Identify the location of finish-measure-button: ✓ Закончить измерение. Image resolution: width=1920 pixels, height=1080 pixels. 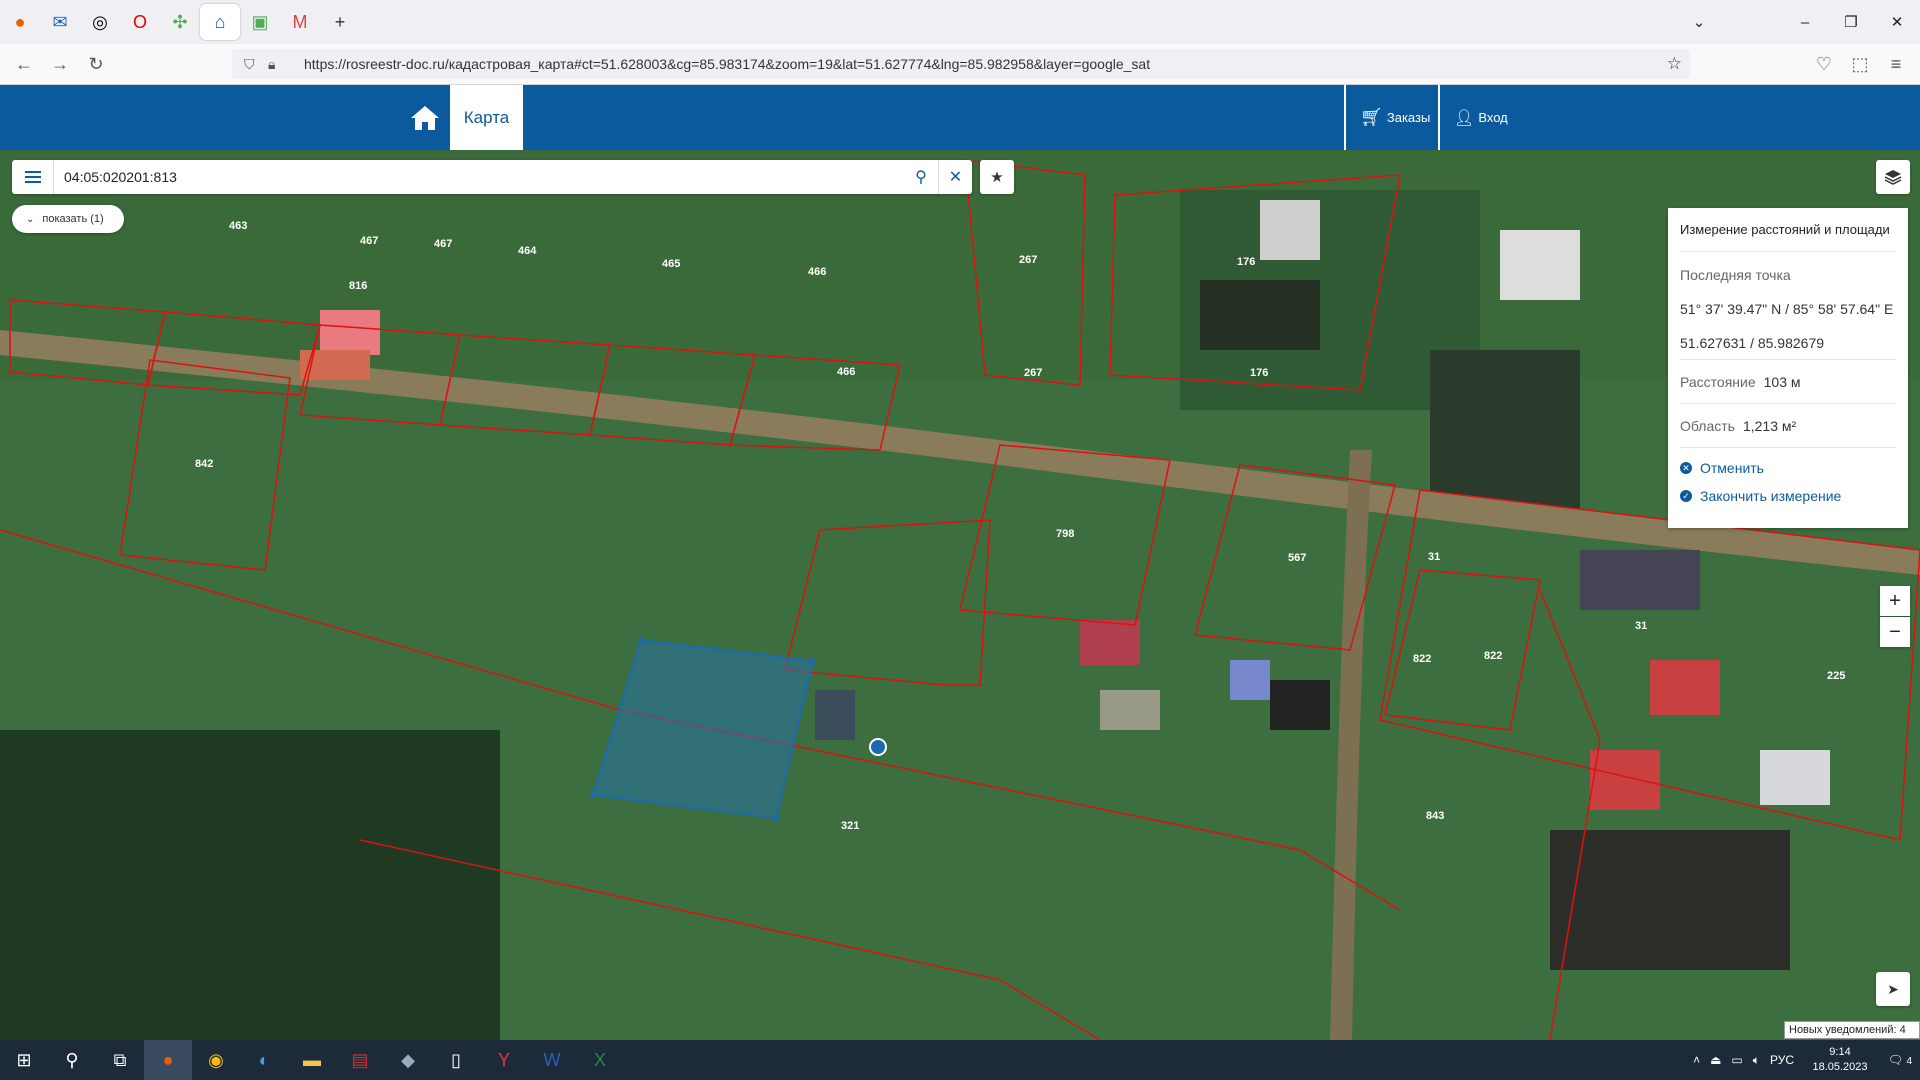
(1788, 496).